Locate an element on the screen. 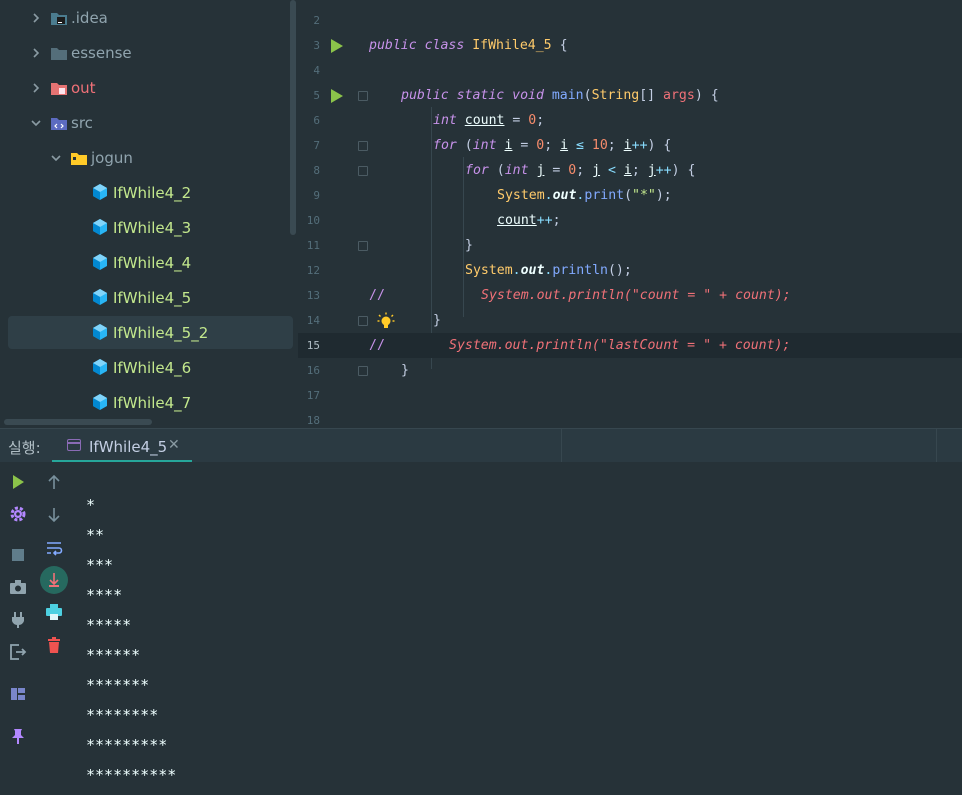 Image resolution: width=962 pixels, height=795 pixels. tree-item-src: src is located at coordinates (149, 122).